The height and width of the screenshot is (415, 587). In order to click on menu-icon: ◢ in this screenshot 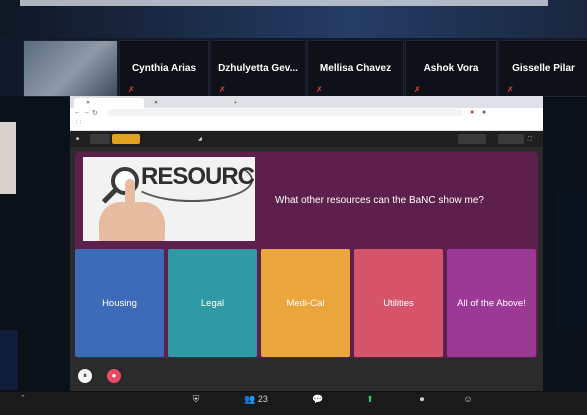, I will do `click(200, 139)`.